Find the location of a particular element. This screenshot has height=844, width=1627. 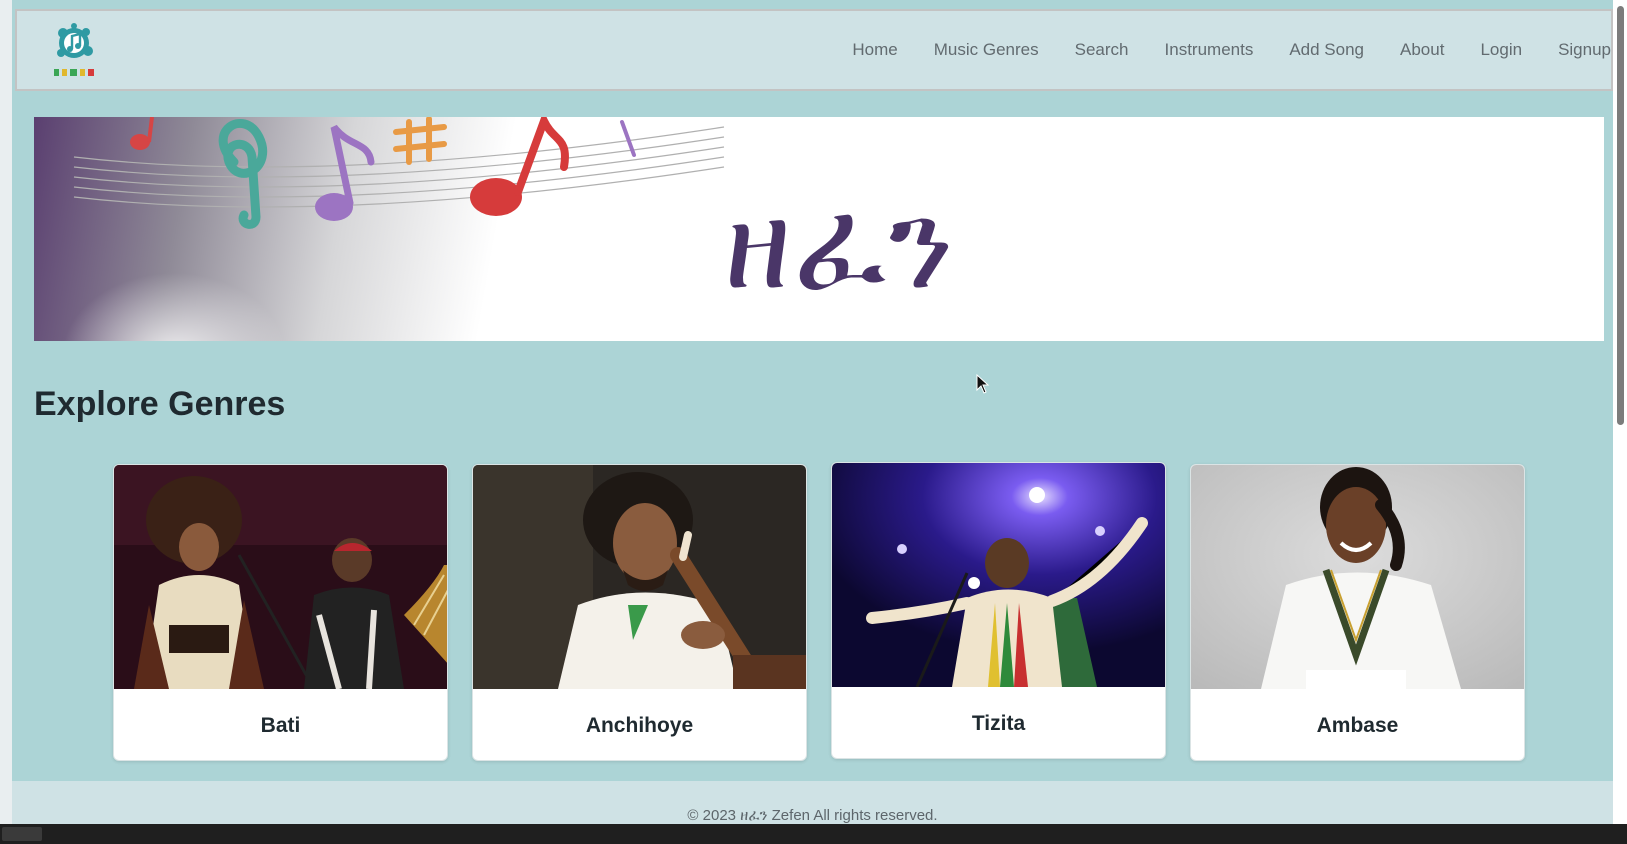

taskbar-item is located at coordinates (22, 834).